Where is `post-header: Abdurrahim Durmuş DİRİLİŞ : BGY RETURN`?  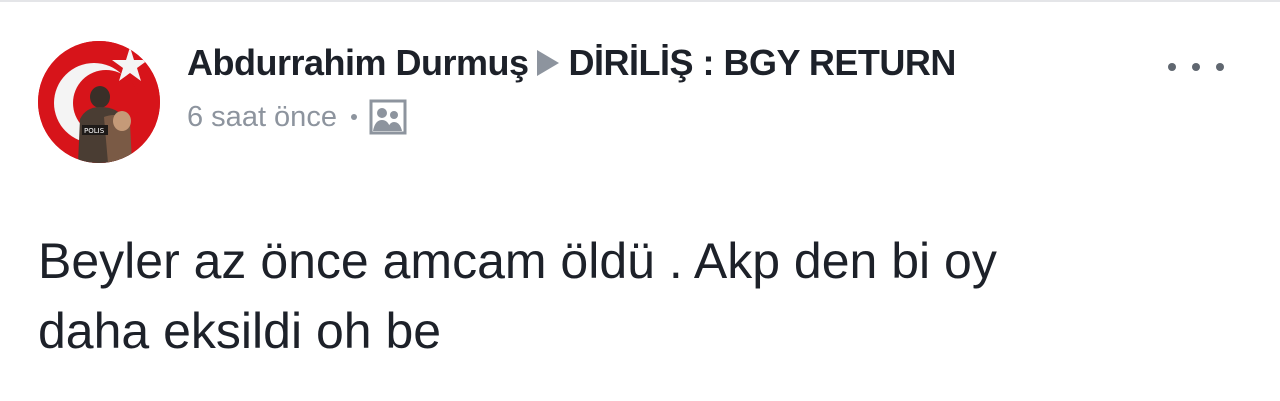 post-header: Abdurrahim Durmuş DİRİLİŞ : BGY RETURN is located at coordinates (571, 63).